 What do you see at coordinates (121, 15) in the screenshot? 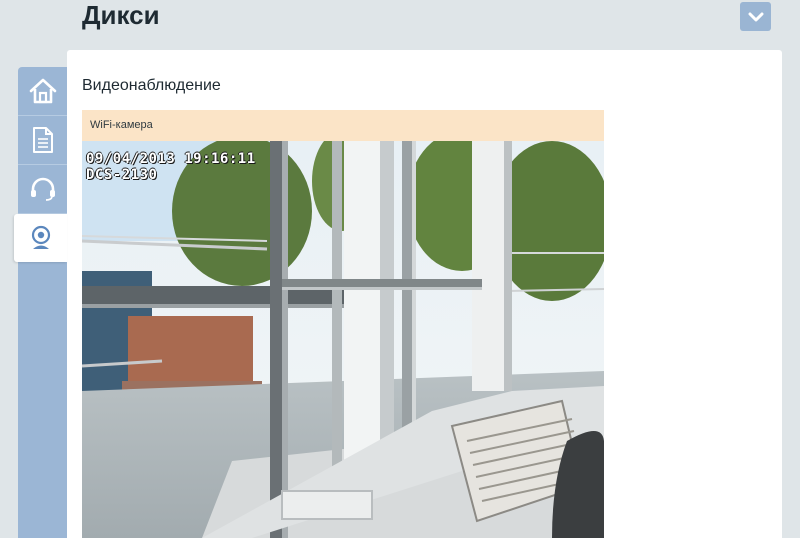
I see `page-title: Дикси` at bounding box center [121, 15].